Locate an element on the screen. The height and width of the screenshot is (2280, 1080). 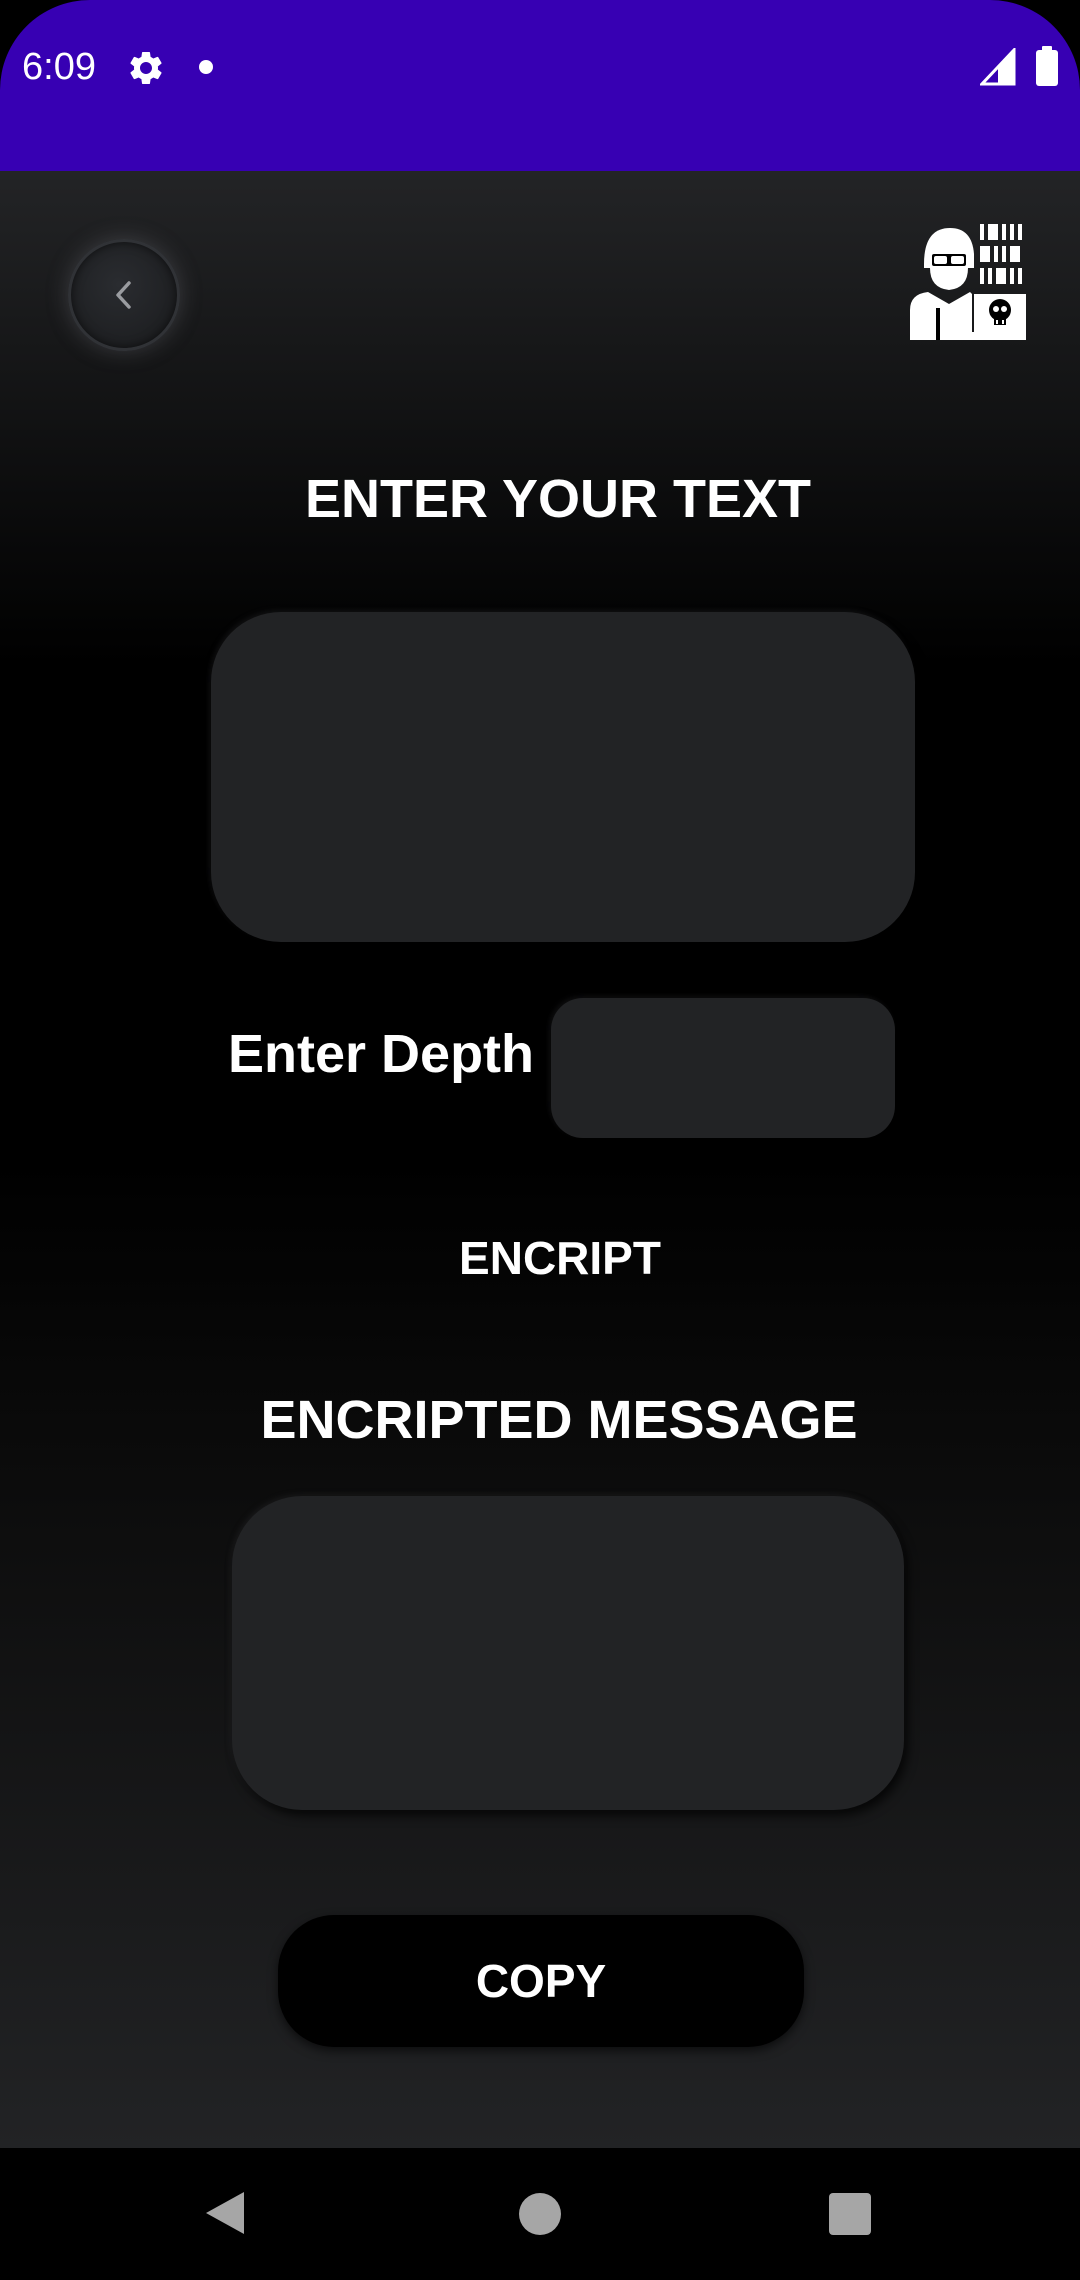
gear-icon is located at coordinates (146, 68).